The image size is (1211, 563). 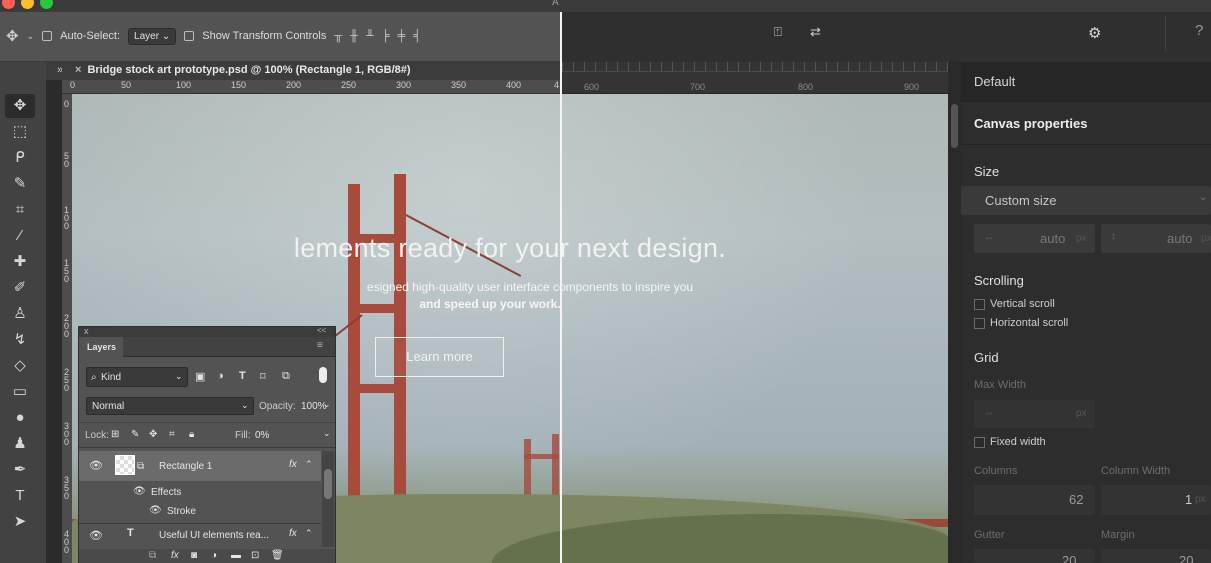 What do you see at coordinates (1034, 500) in the screenshot?
I see `columns-field: 62` at bounding box center [1034, 500].